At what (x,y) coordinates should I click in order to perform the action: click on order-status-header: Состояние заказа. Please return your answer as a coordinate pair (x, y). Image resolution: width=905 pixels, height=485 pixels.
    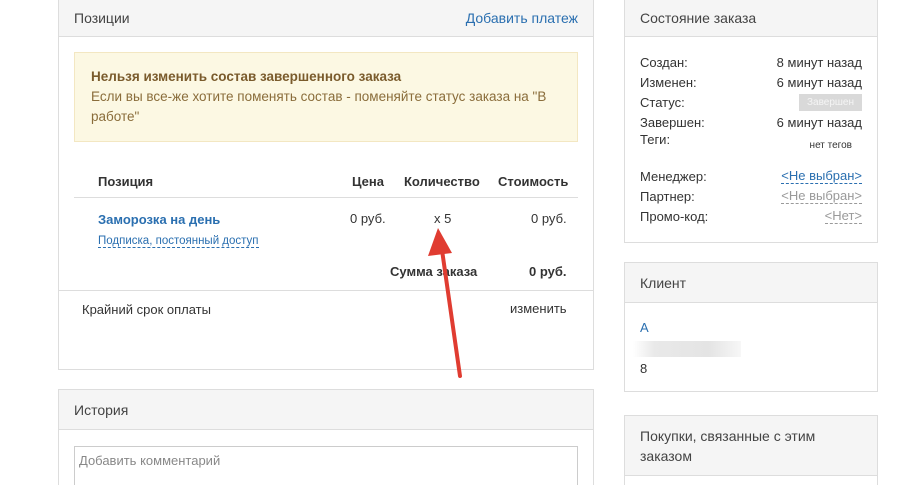
    Looking at the image, I should click on (751, 18).